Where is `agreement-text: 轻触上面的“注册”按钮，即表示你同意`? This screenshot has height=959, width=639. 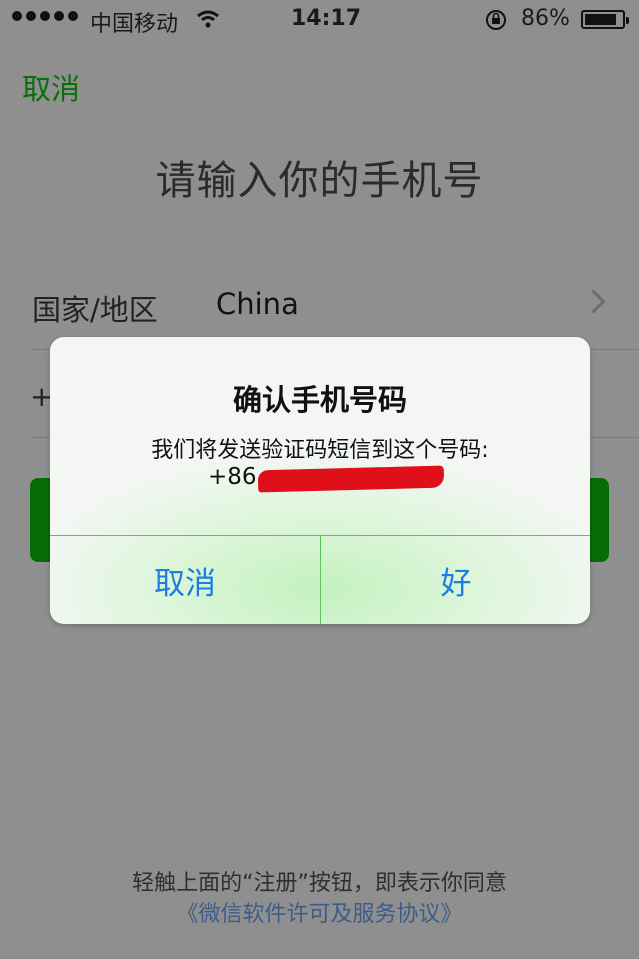 agreement-text: 轻触上面的“注册”按钮，即表示你同意 is located at coordinates (319, 883).